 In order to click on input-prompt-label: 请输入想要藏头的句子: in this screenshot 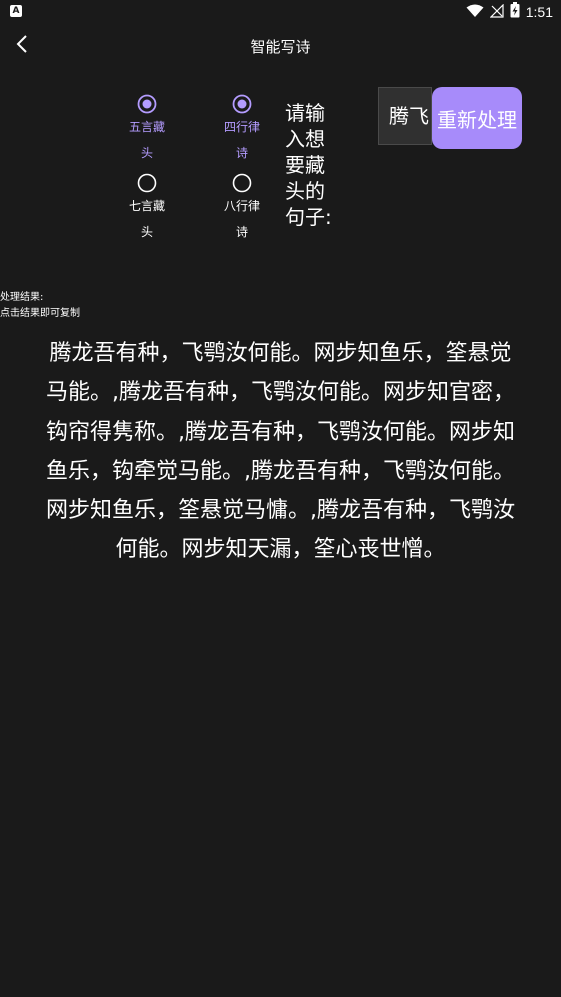, I will do `click(308, 165)`.